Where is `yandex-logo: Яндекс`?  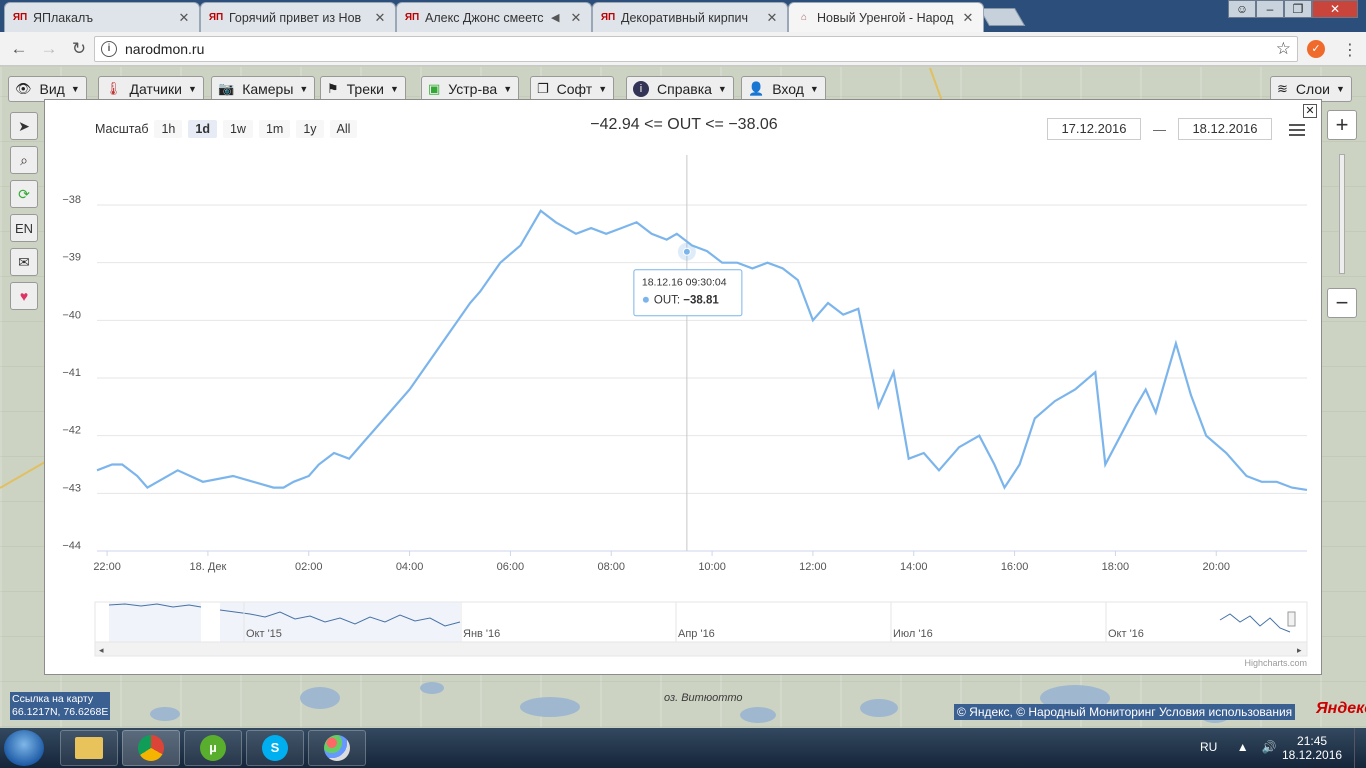 yandex-logo: Яндекс is located at coordinates (1341, 709).